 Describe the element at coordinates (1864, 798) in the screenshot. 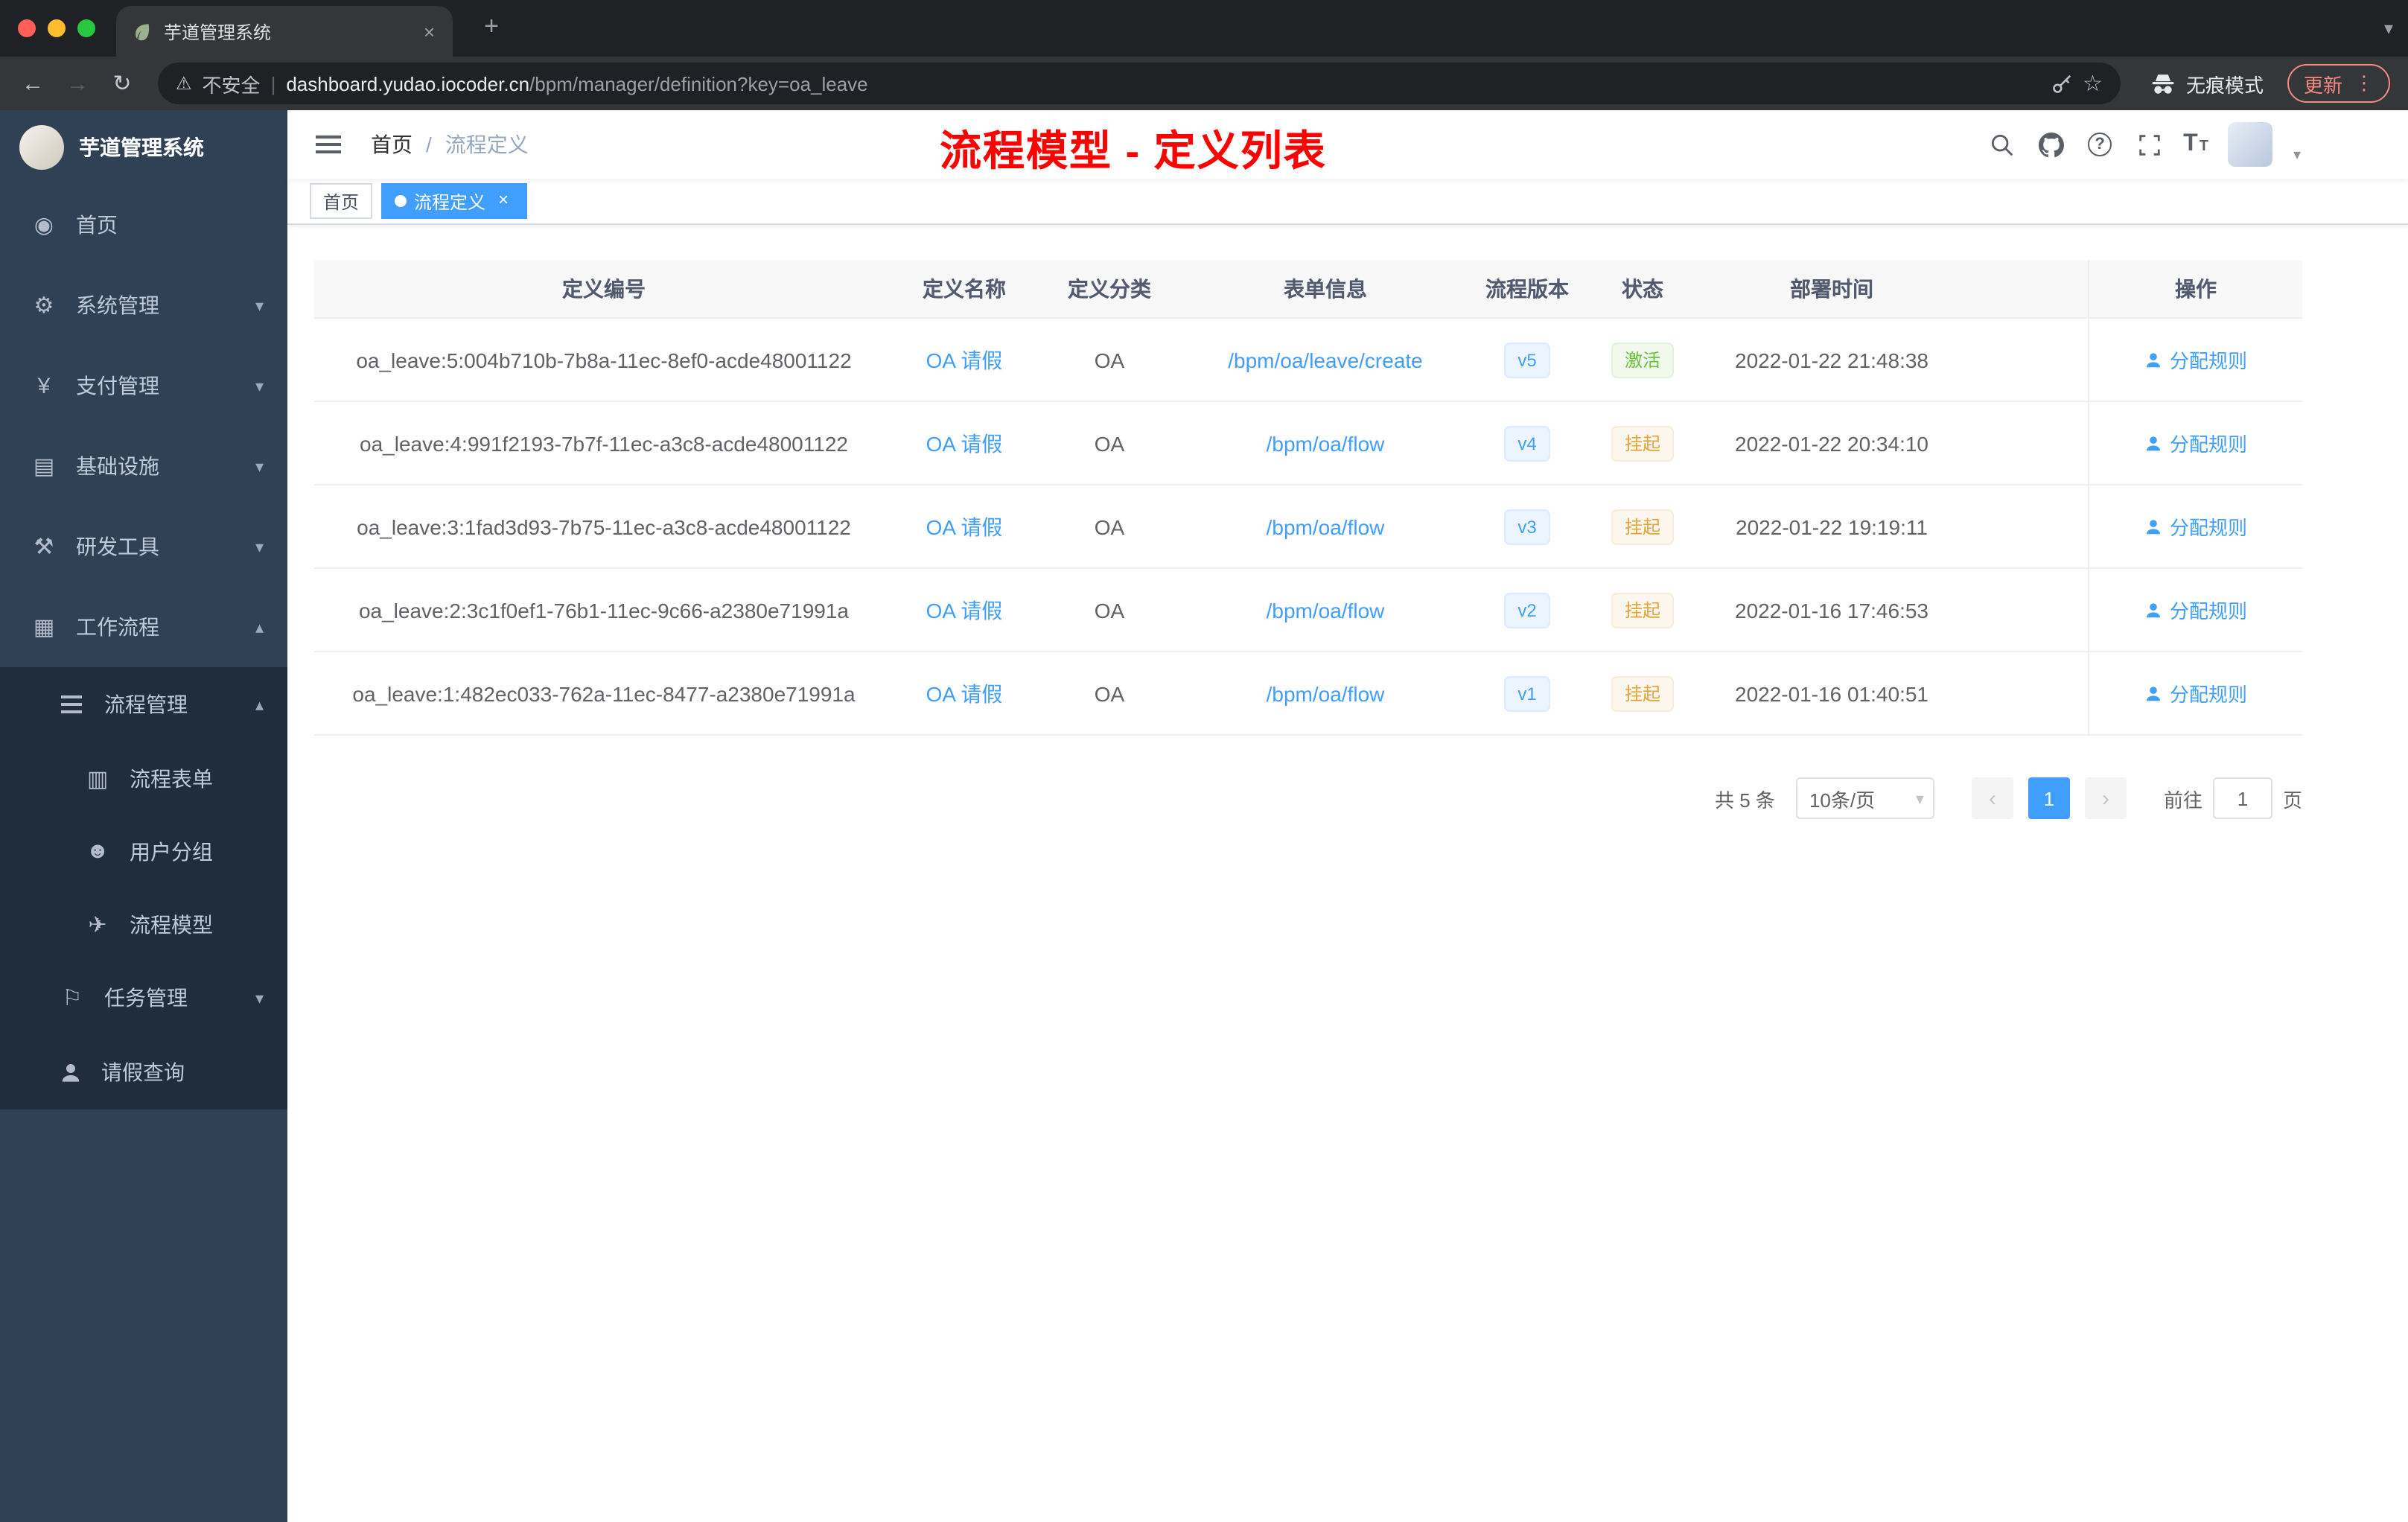

I see `page-size-select: 10条/页 ▾` at that location.